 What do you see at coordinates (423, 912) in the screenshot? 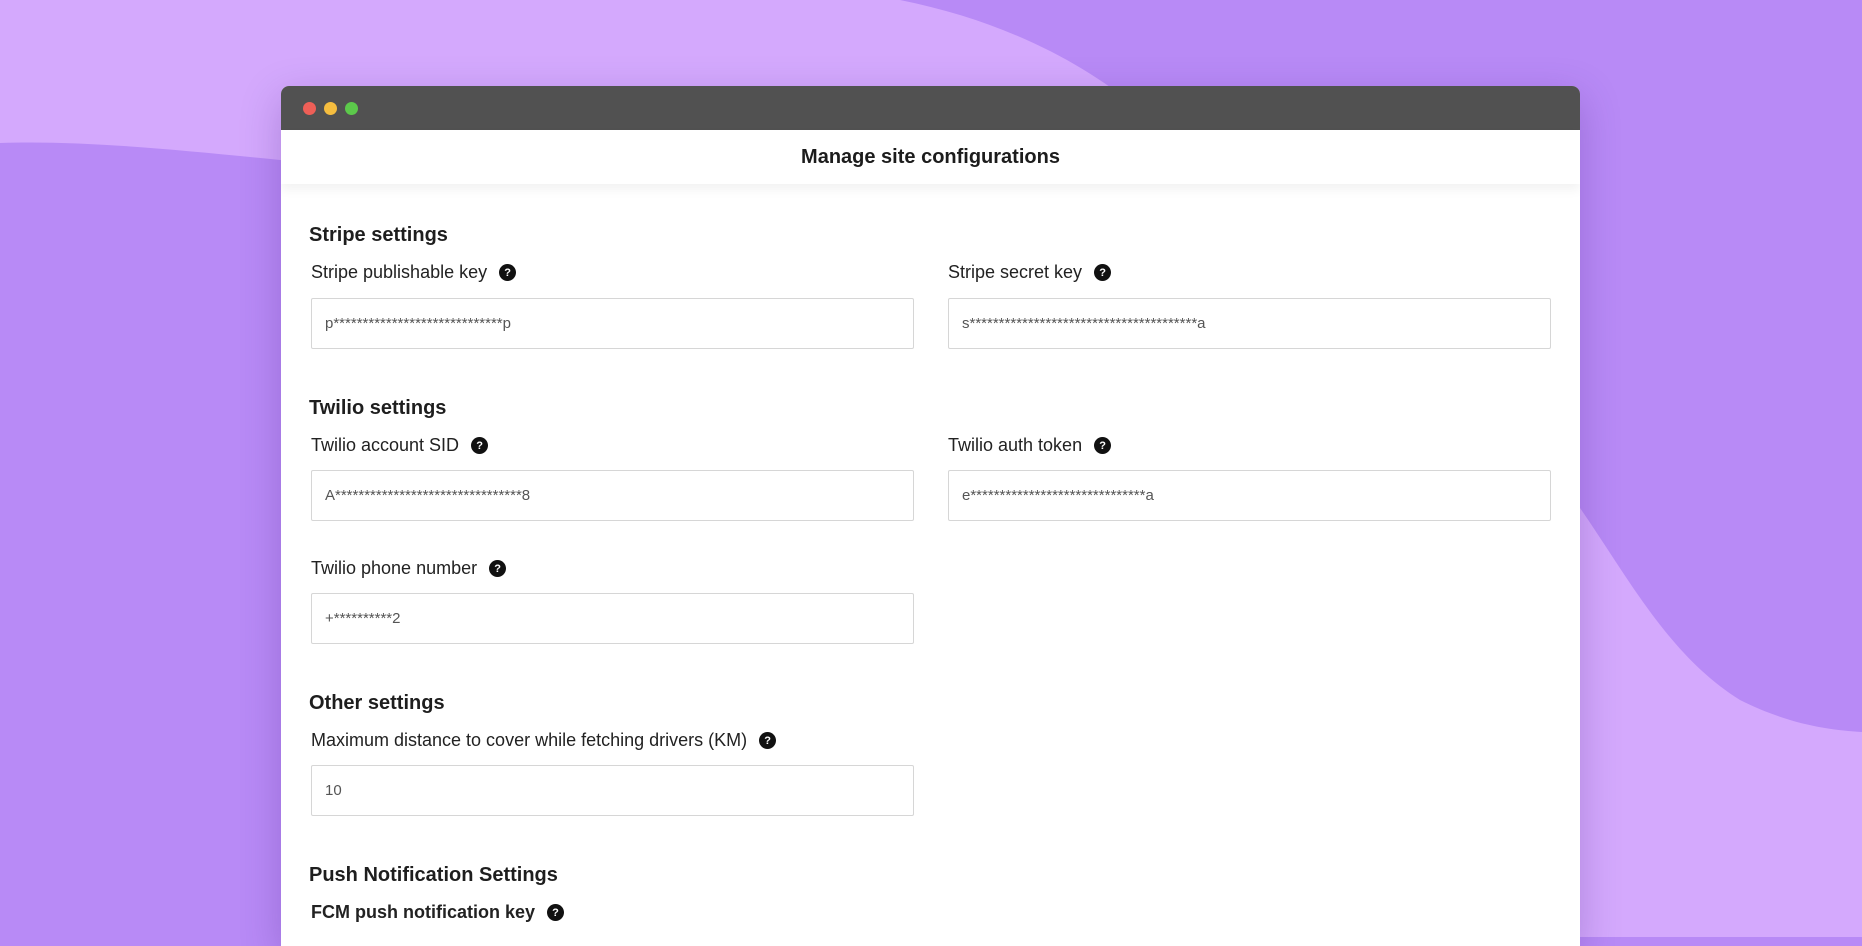
I see `fcm-push-key-label-text: FCM push notification key` at bounding box center [423, 912].